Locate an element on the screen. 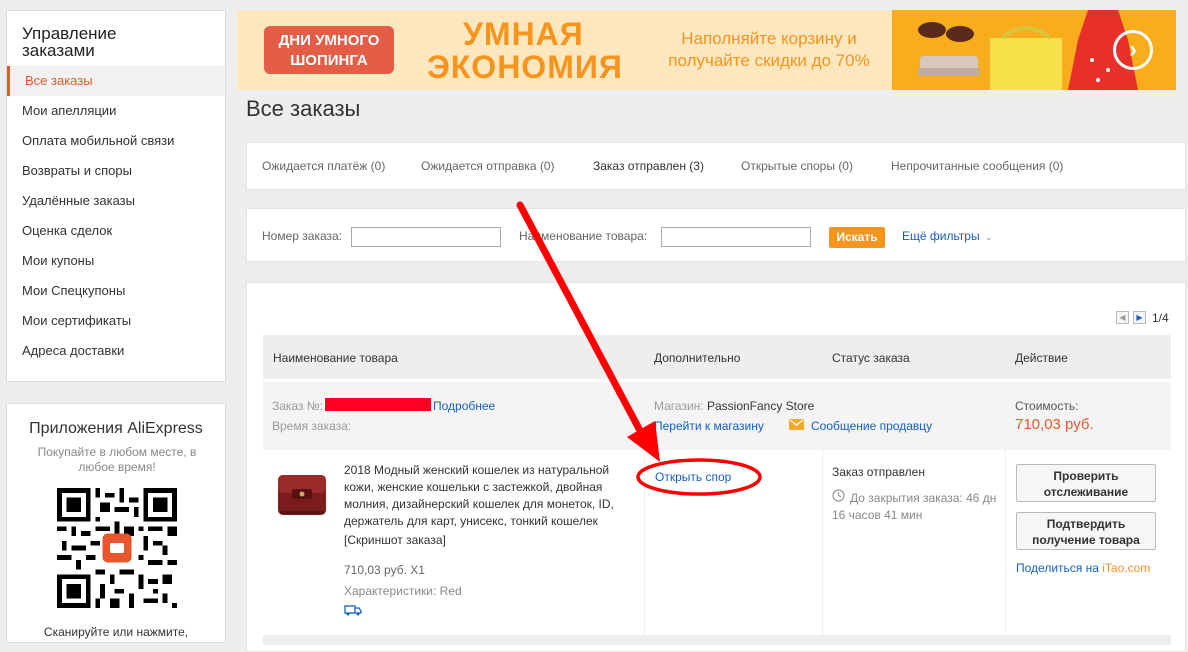  column-header-action: Действие is located at coordinates (1041, 358).